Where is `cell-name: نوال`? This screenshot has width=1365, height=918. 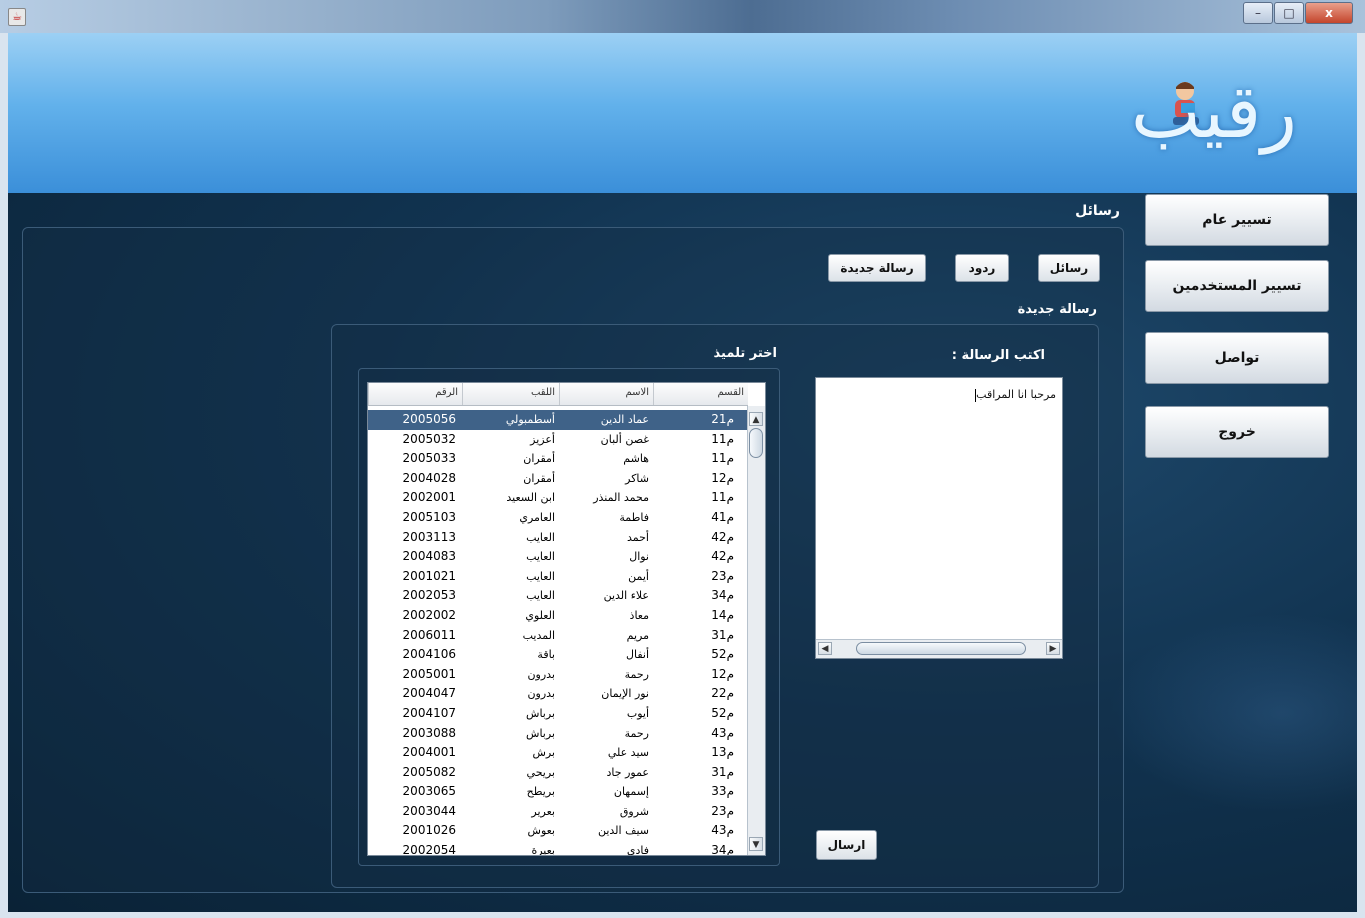
cell-name: نوال is located at coordinates (639, 557).